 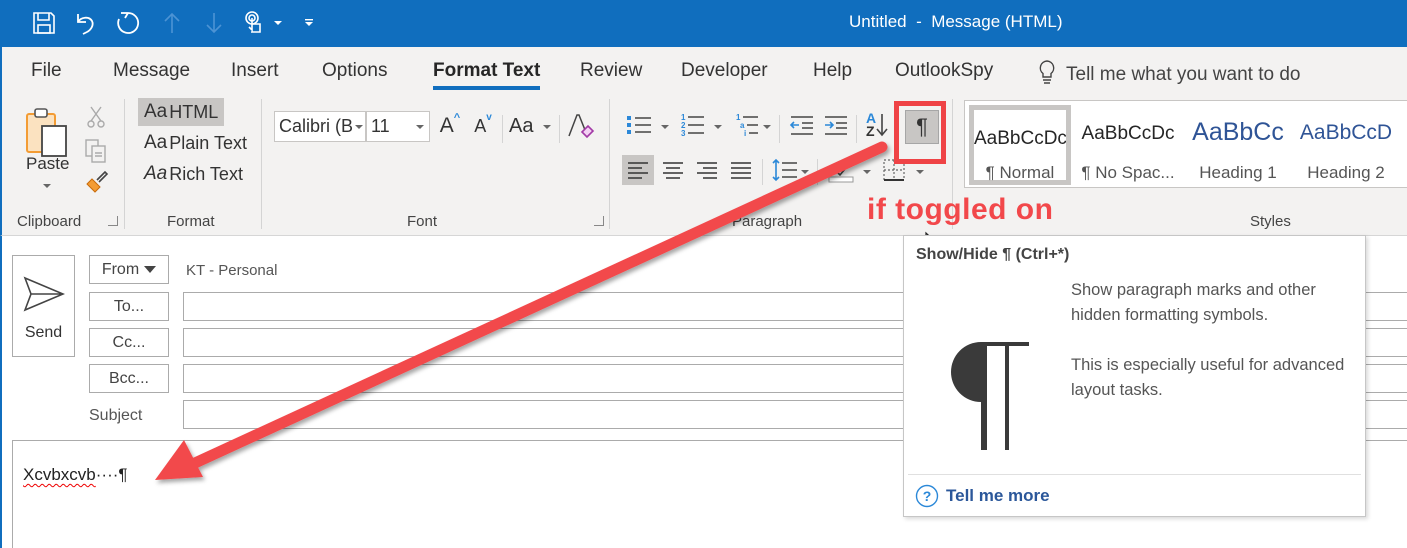 What do you see at coordinates (956, 21) in the screenshot?
I see `window-title: Untitled - Message (HTML)` at bounding box center [956, 21].